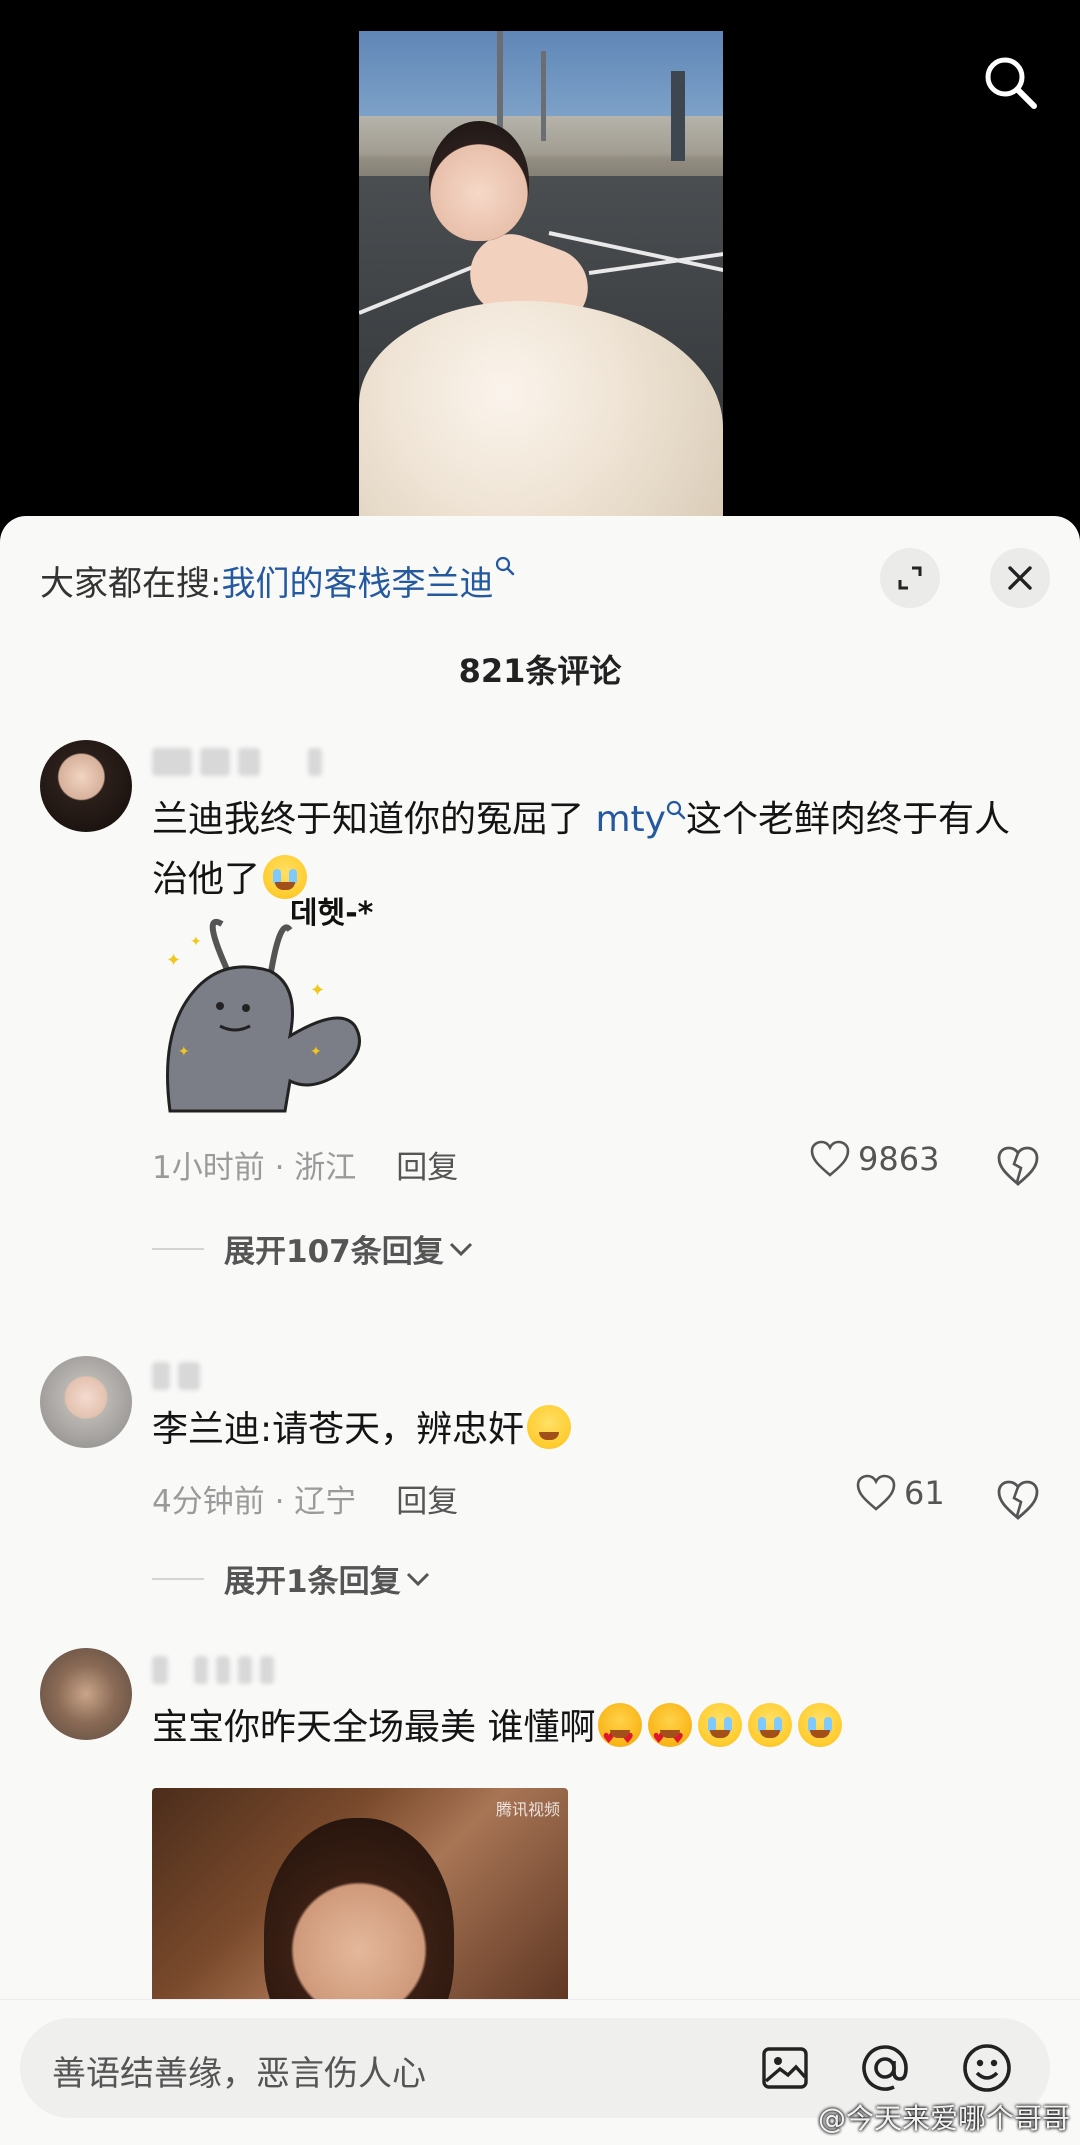  I want to click on expand-icon, so click(910, 578).